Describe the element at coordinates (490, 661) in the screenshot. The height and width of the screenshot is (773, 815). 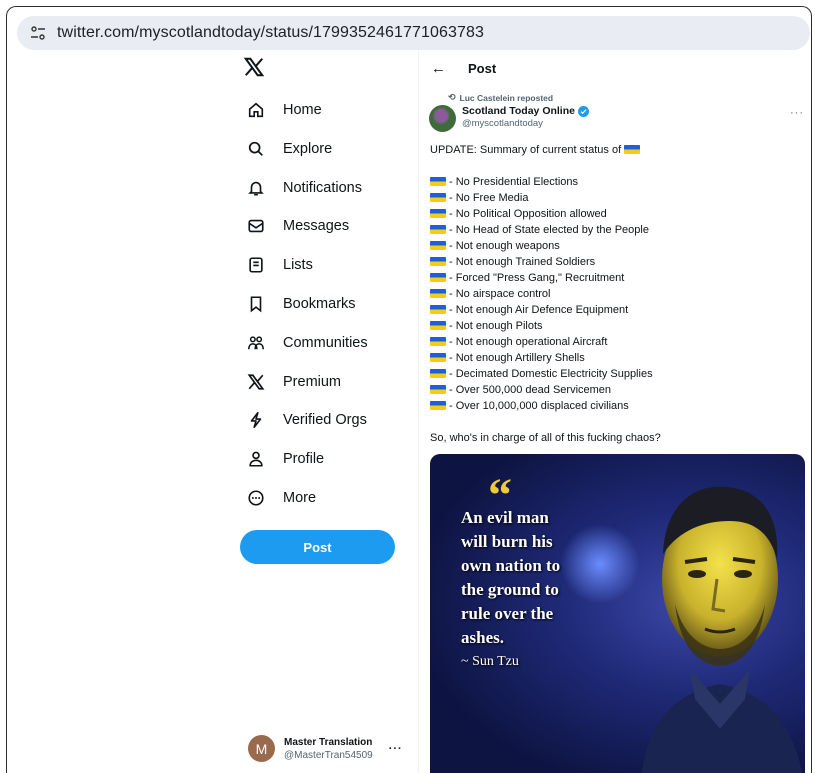
I see `image-attribution: ~ Sun Tzu` at that location.